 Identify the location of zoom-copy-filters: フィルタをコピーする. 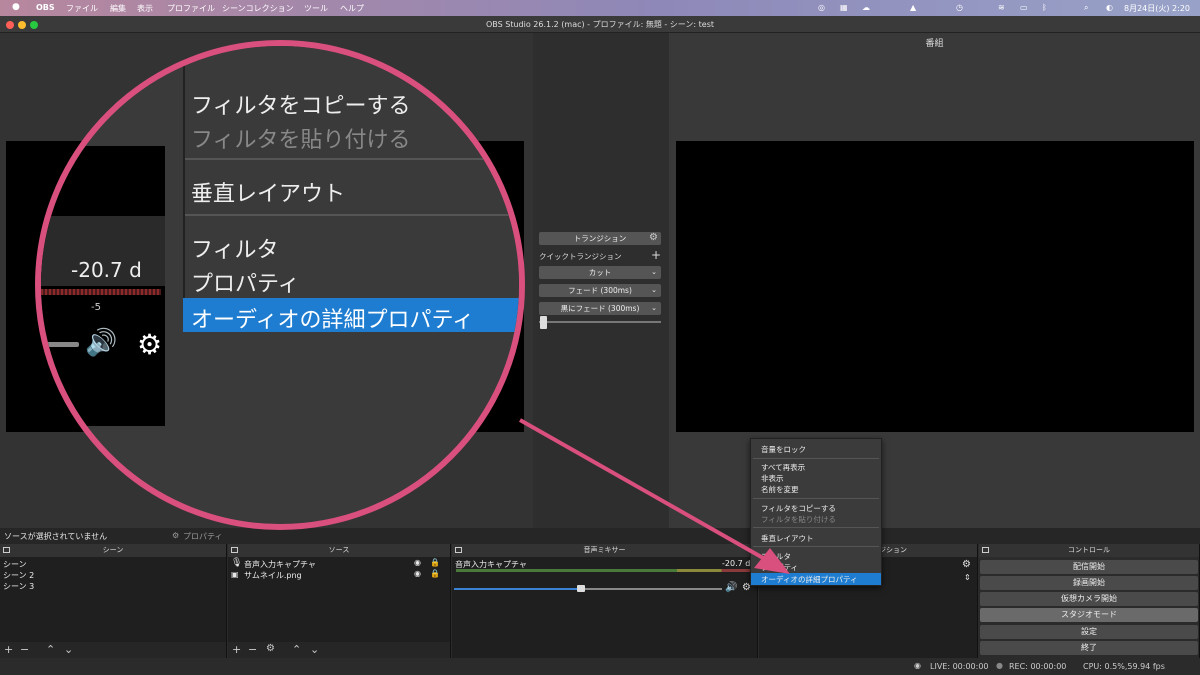
(301, 106).